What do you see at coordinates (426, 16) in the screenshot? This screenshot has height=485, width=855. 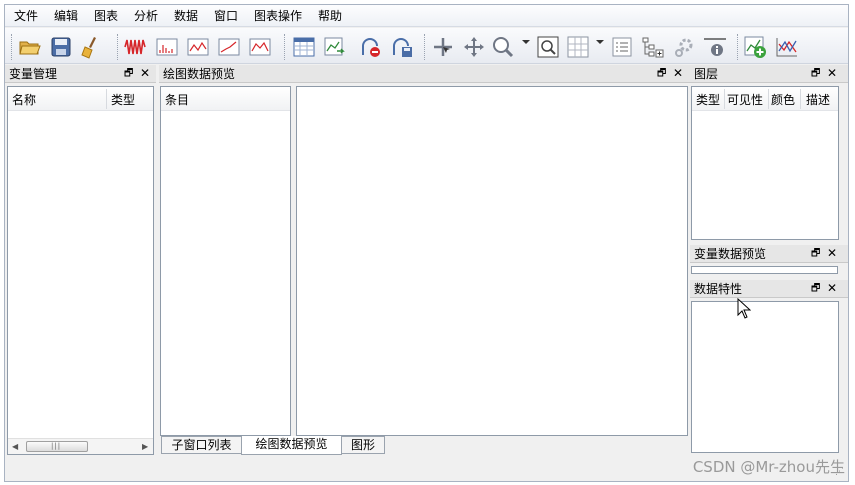 I see `menu-bar: 文件 编辑 图表 分析 数据 窗口 图表操作 帮助` at bounding box center [426, 16].